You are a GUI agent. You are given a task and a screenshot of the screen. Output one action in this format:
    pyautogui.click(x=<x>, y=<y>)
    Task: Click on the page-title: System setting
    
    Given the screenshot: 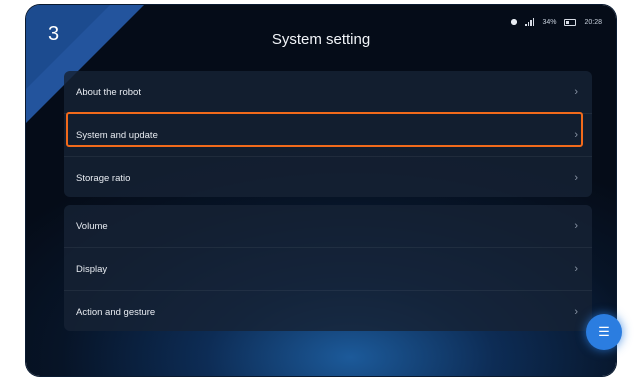 What is the action you would take?
    pyautogui.click(x=321, y=39)
    